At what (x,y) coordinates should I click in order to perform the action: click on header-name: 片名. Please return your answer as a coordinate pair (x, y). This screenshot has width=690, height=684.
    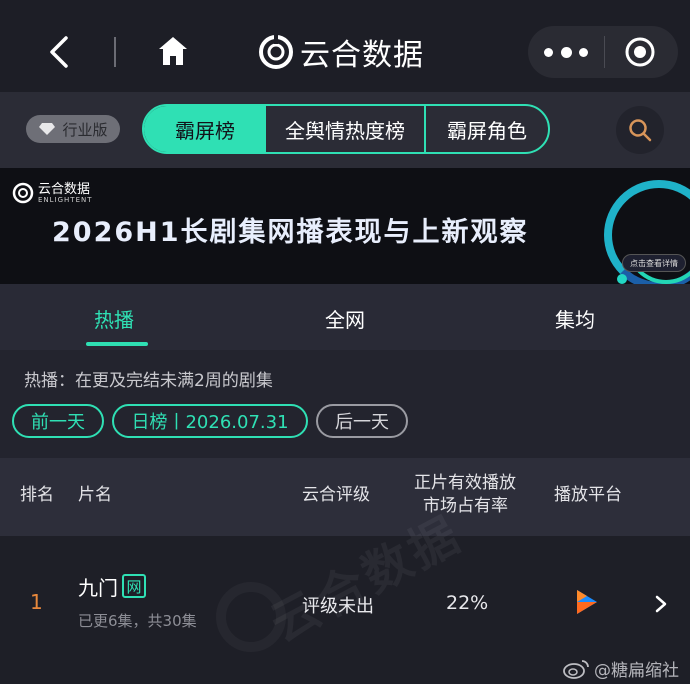
    Looking at the image, I should click on (95, 495).